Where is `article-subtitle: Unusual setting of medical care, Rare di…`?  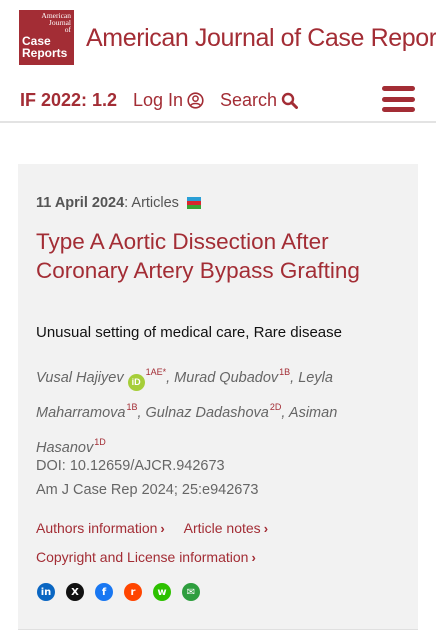
article-subtitle: Unusual setting of medical care, Rare di… is located at coordinates (189, 332).